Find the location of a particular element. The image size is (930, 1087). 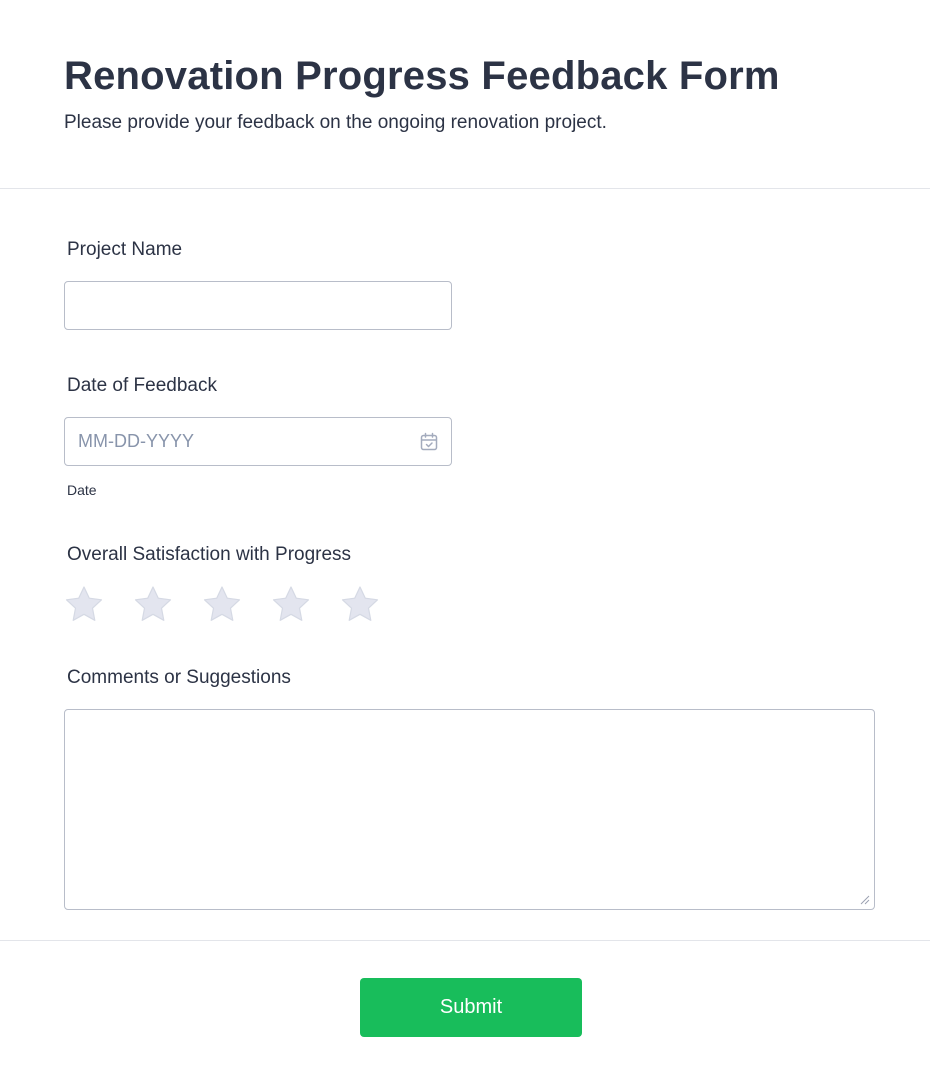

date-of-feedback-label: Date of Feedback is located at coordinates (142, 385).